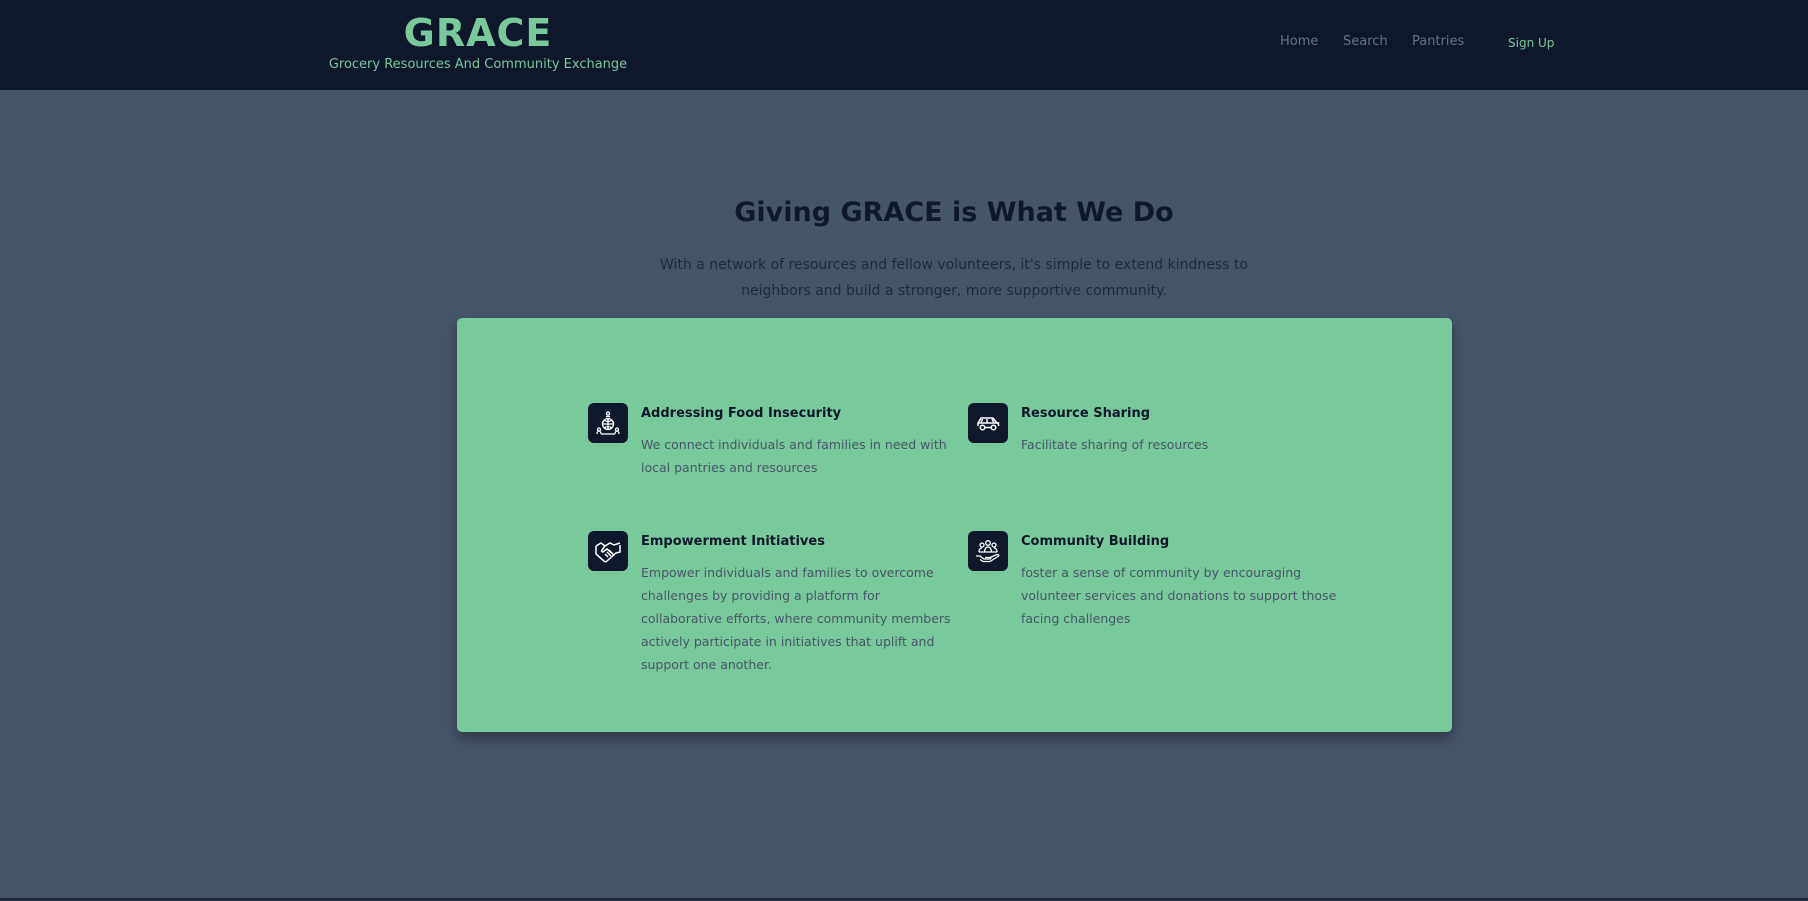  What do you see at coordinates (608, 423) in the screenshot?
I see `globe-people-icon` at bounding box center [608, 423].